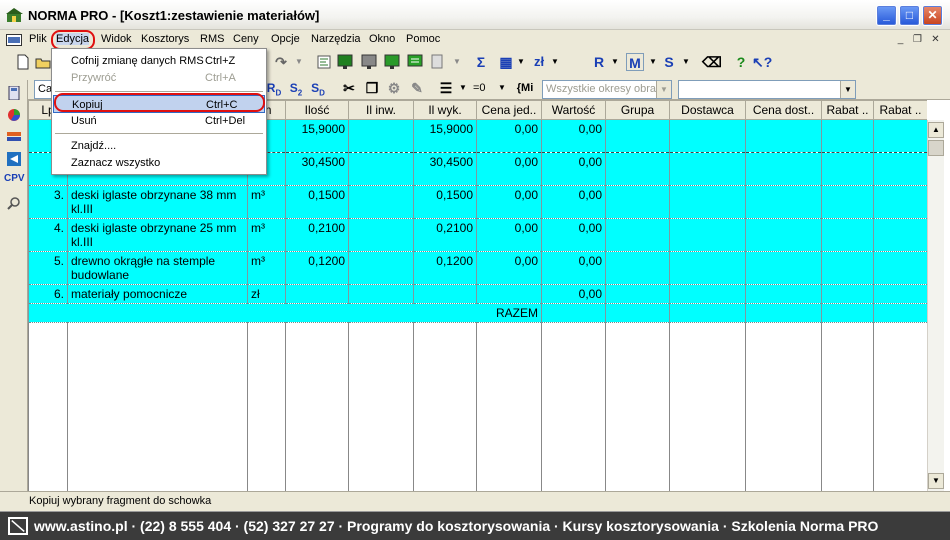  What do you see at coordinates (935, 305) in the screenshot?
I see `vertical-scrollbar: ▲ ▼` at bounding box center [935, 305].